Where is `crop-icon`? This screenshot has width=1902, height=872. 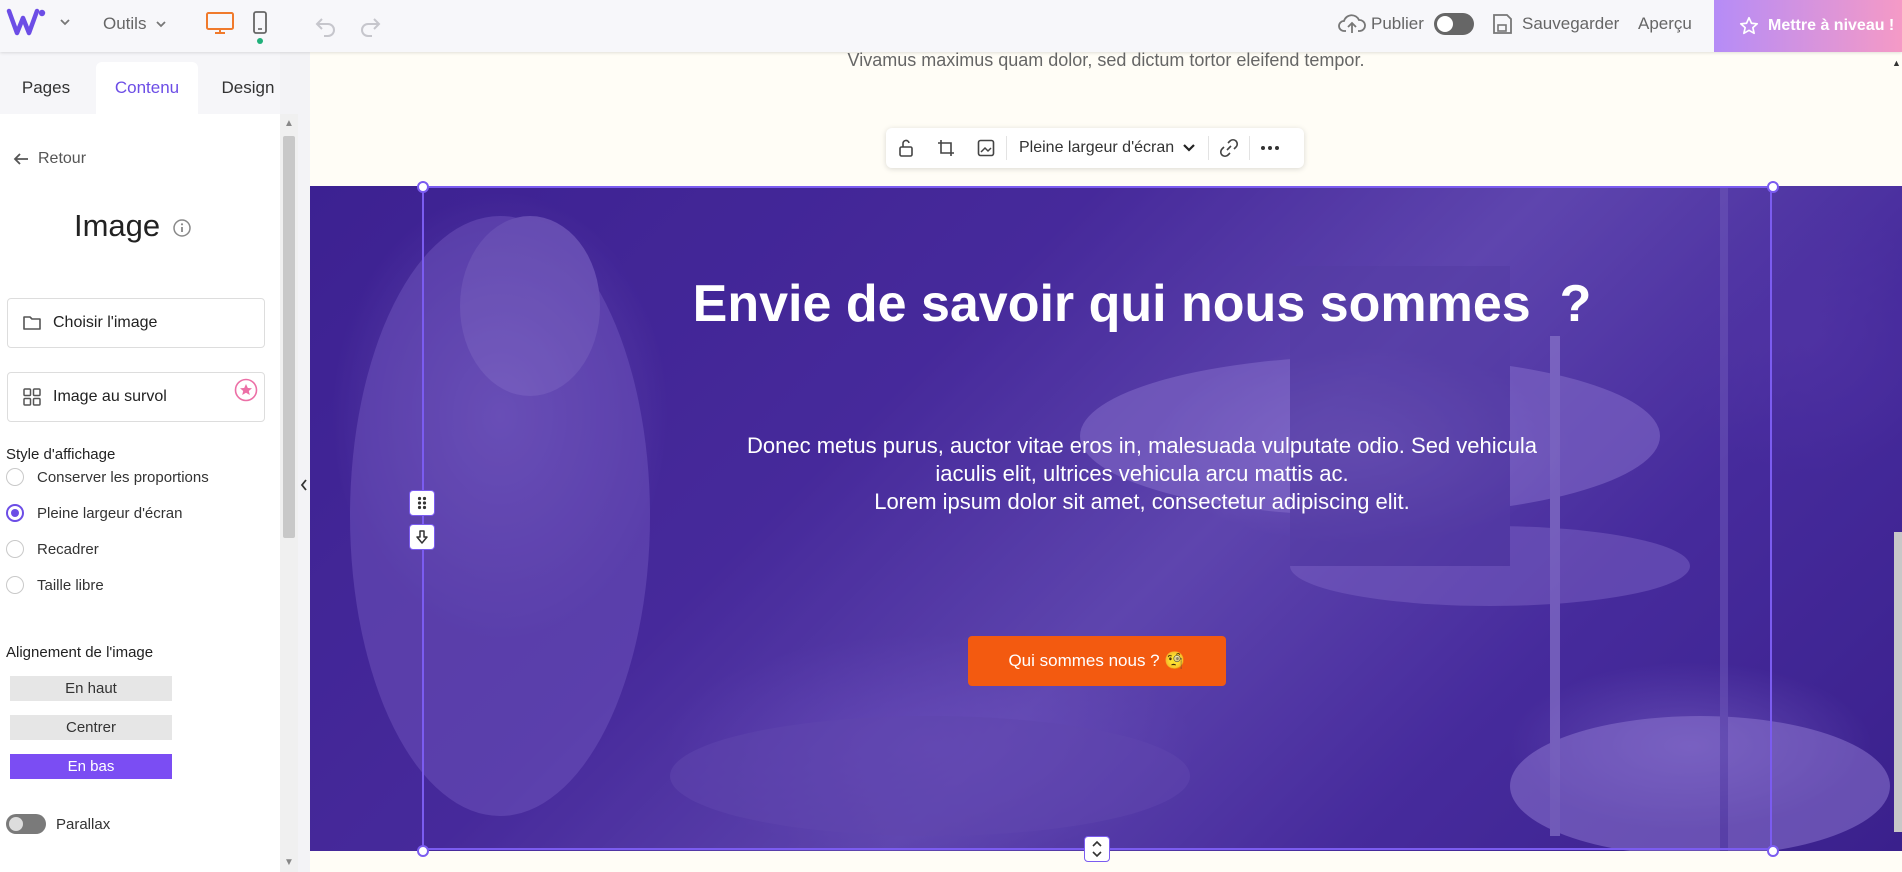
crop-icon is located at coordinates (946, 148).